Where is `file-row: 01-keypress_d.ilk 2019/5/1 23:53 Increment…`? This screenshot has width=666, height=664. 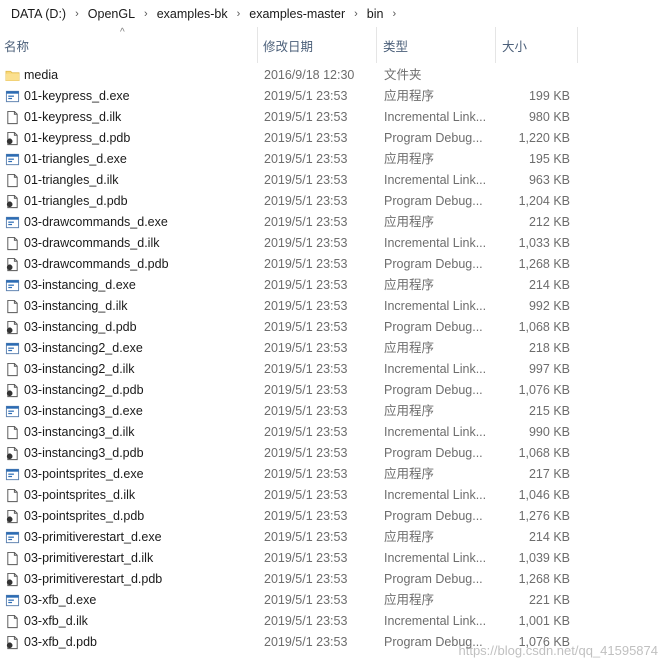 file-row: 01-keypress_d.ilk 2019/5/1 23:53 Increment… is located at coordinates (333, 117).